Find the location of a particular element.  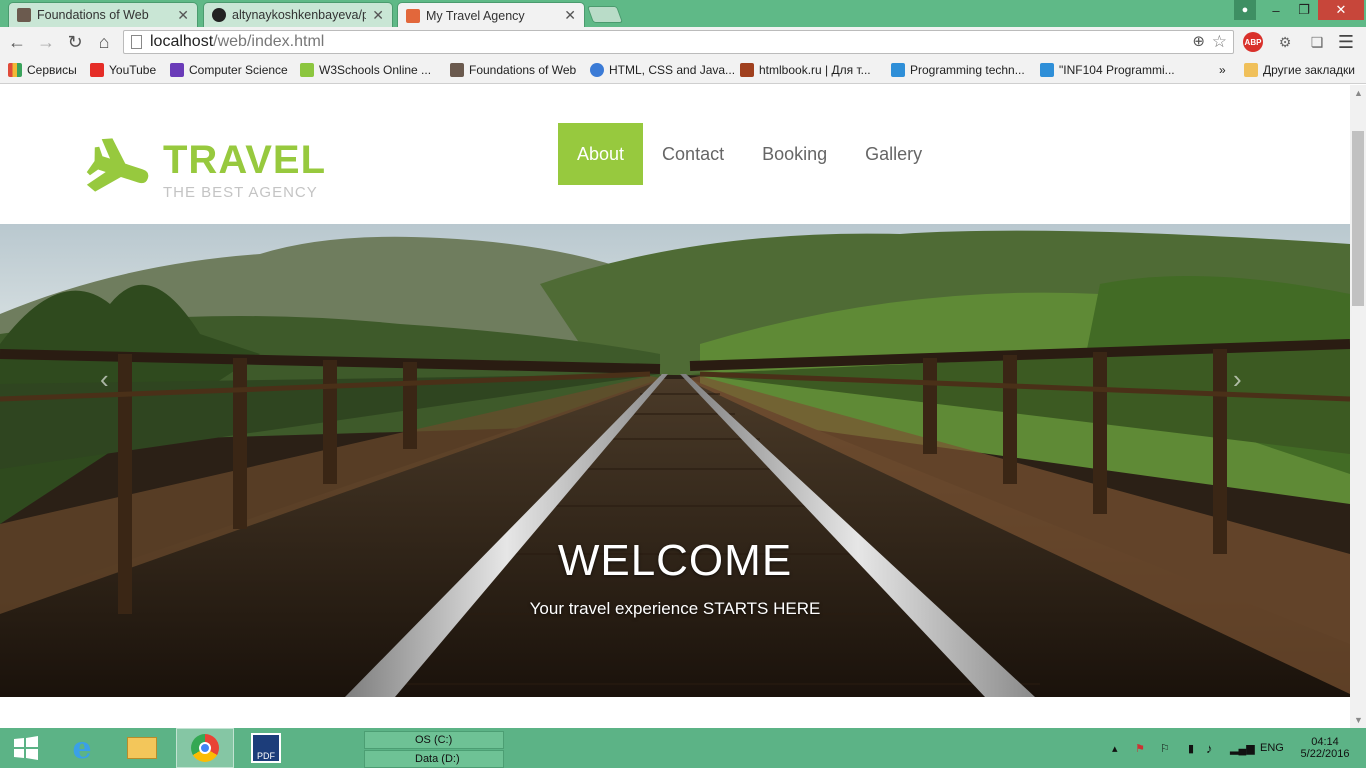

tab-title: My Travel Agency is located at coordinates (475, 15).